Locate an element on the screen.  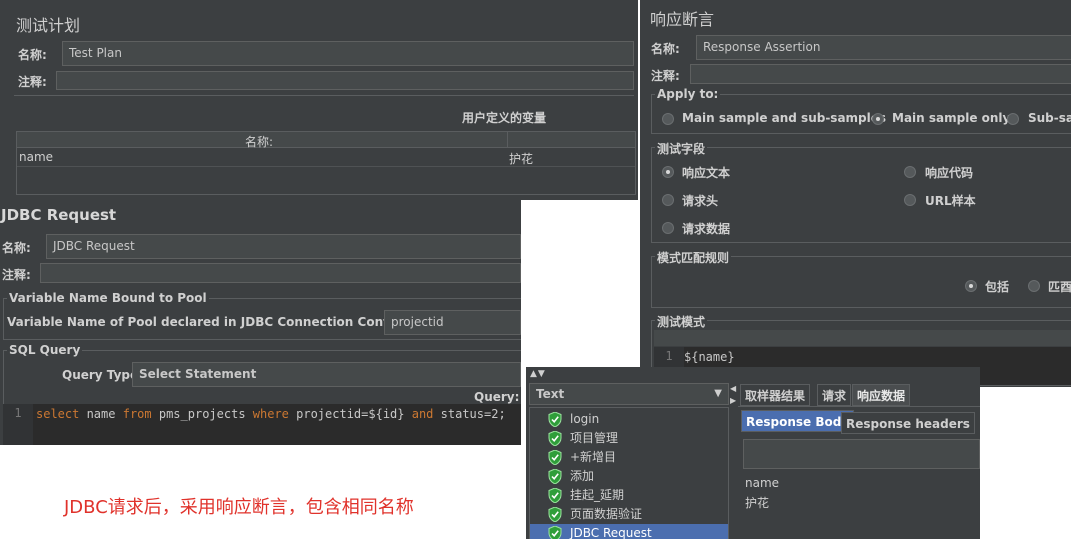
sql-keyword-and: and is located at coordinates (422, 414).